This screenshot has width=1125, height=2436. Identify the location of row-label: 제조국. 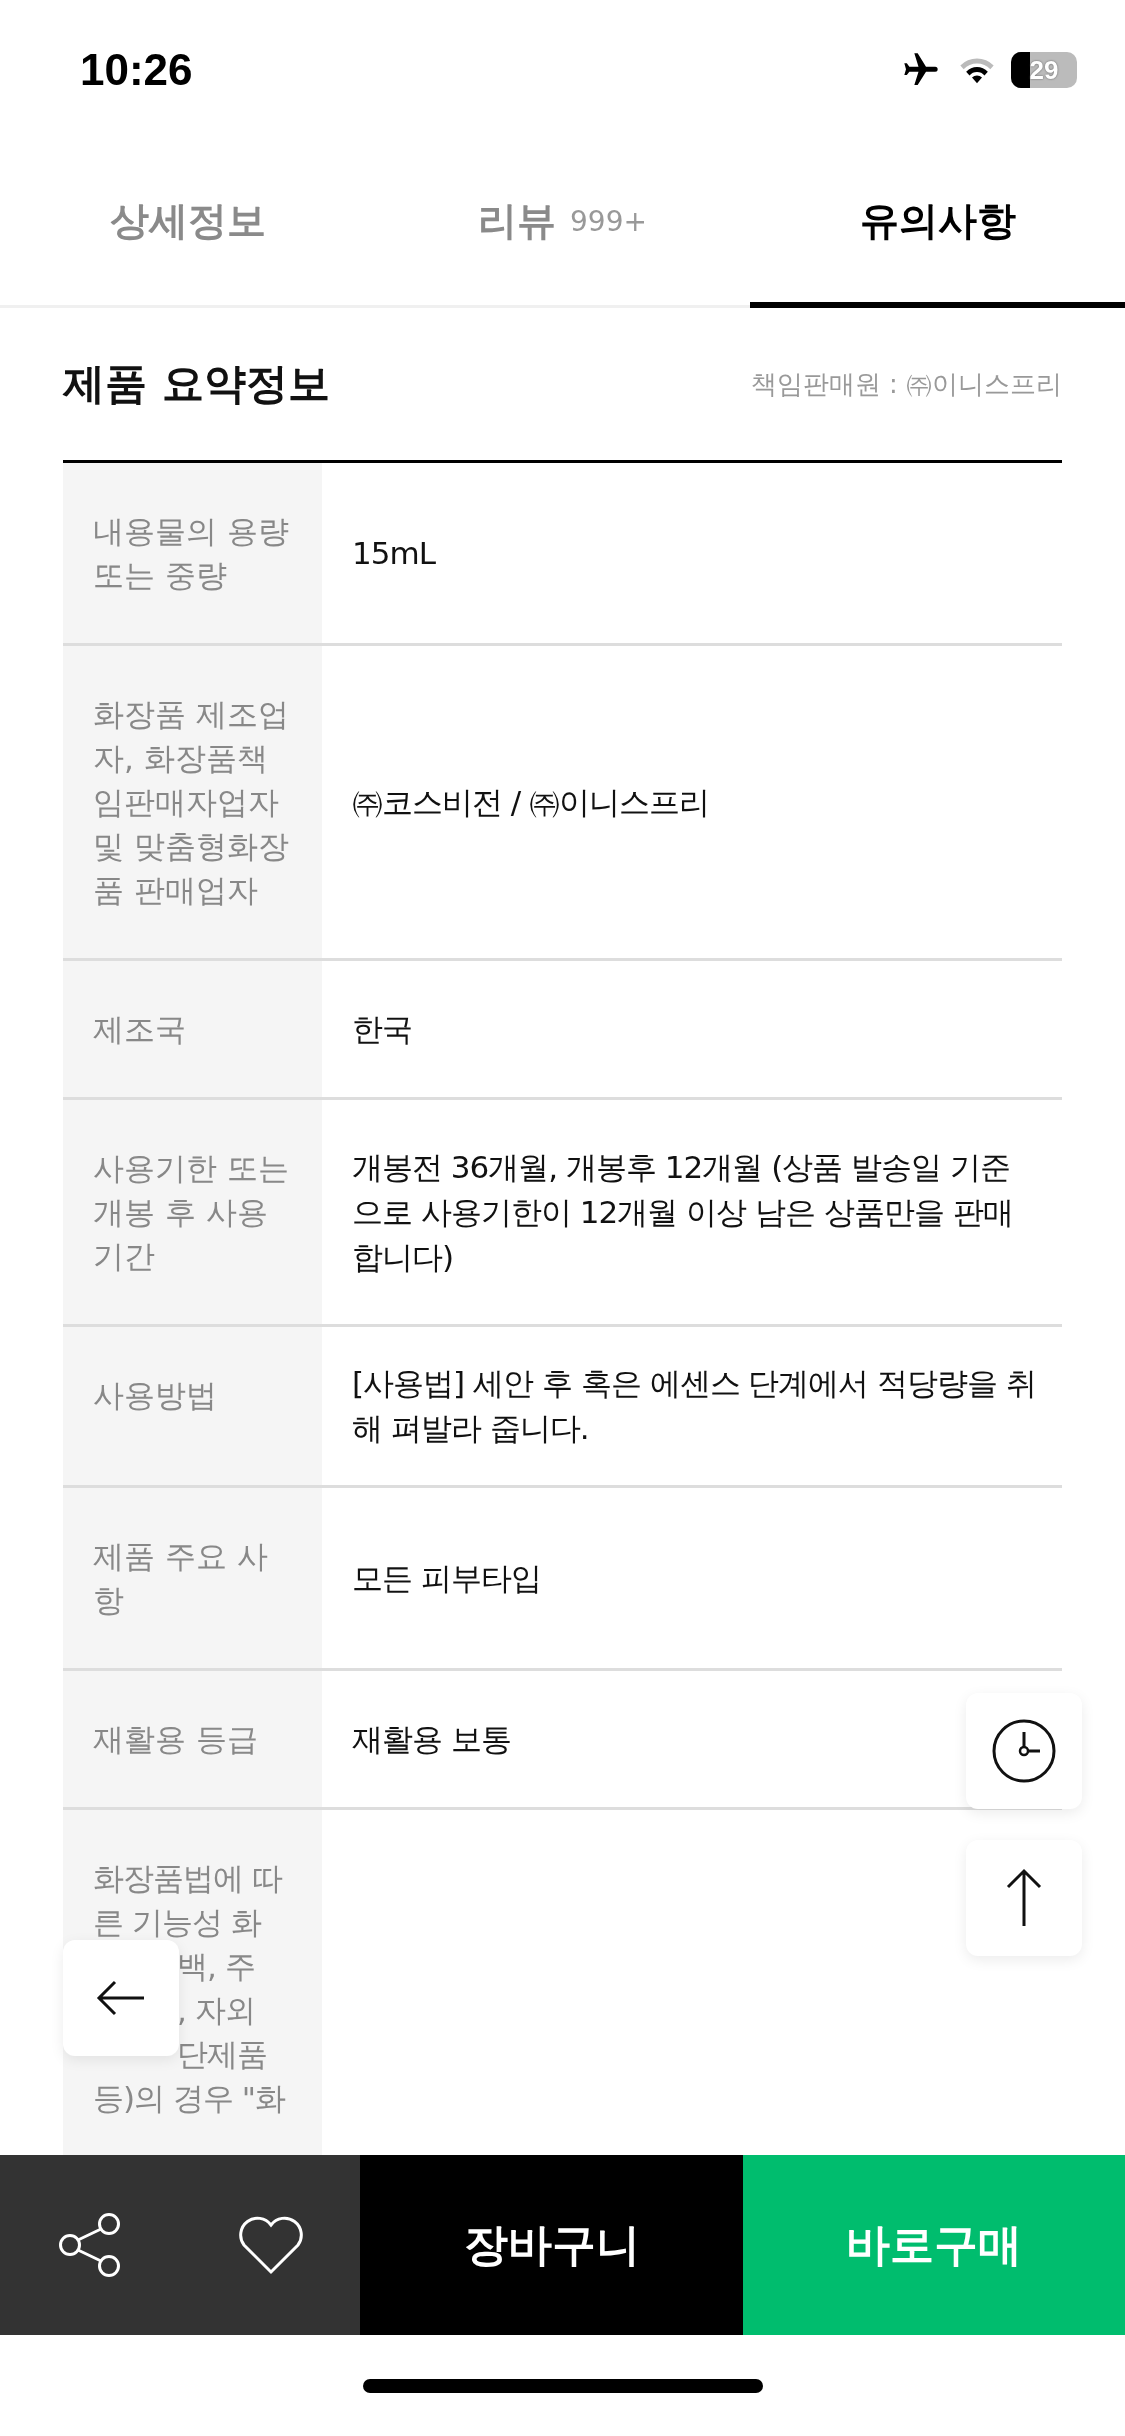
(192, 1029).